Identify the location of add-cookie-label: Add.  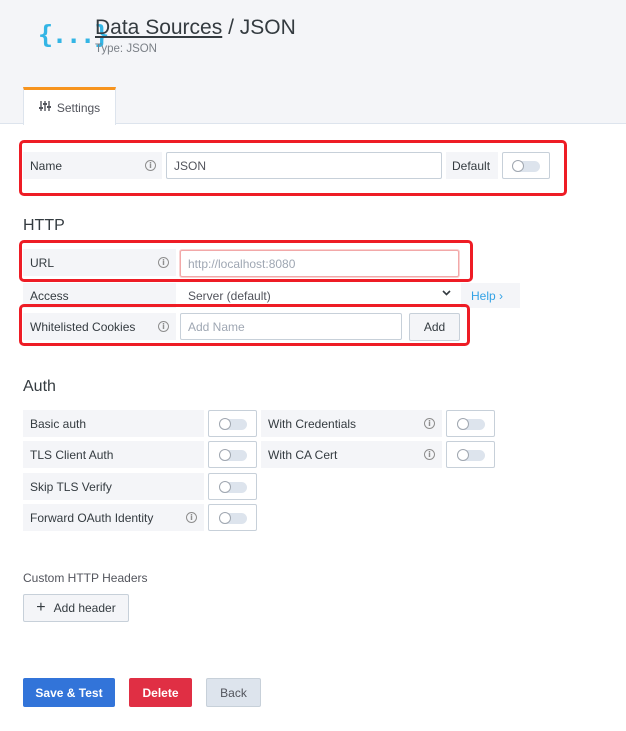
(434, 327).